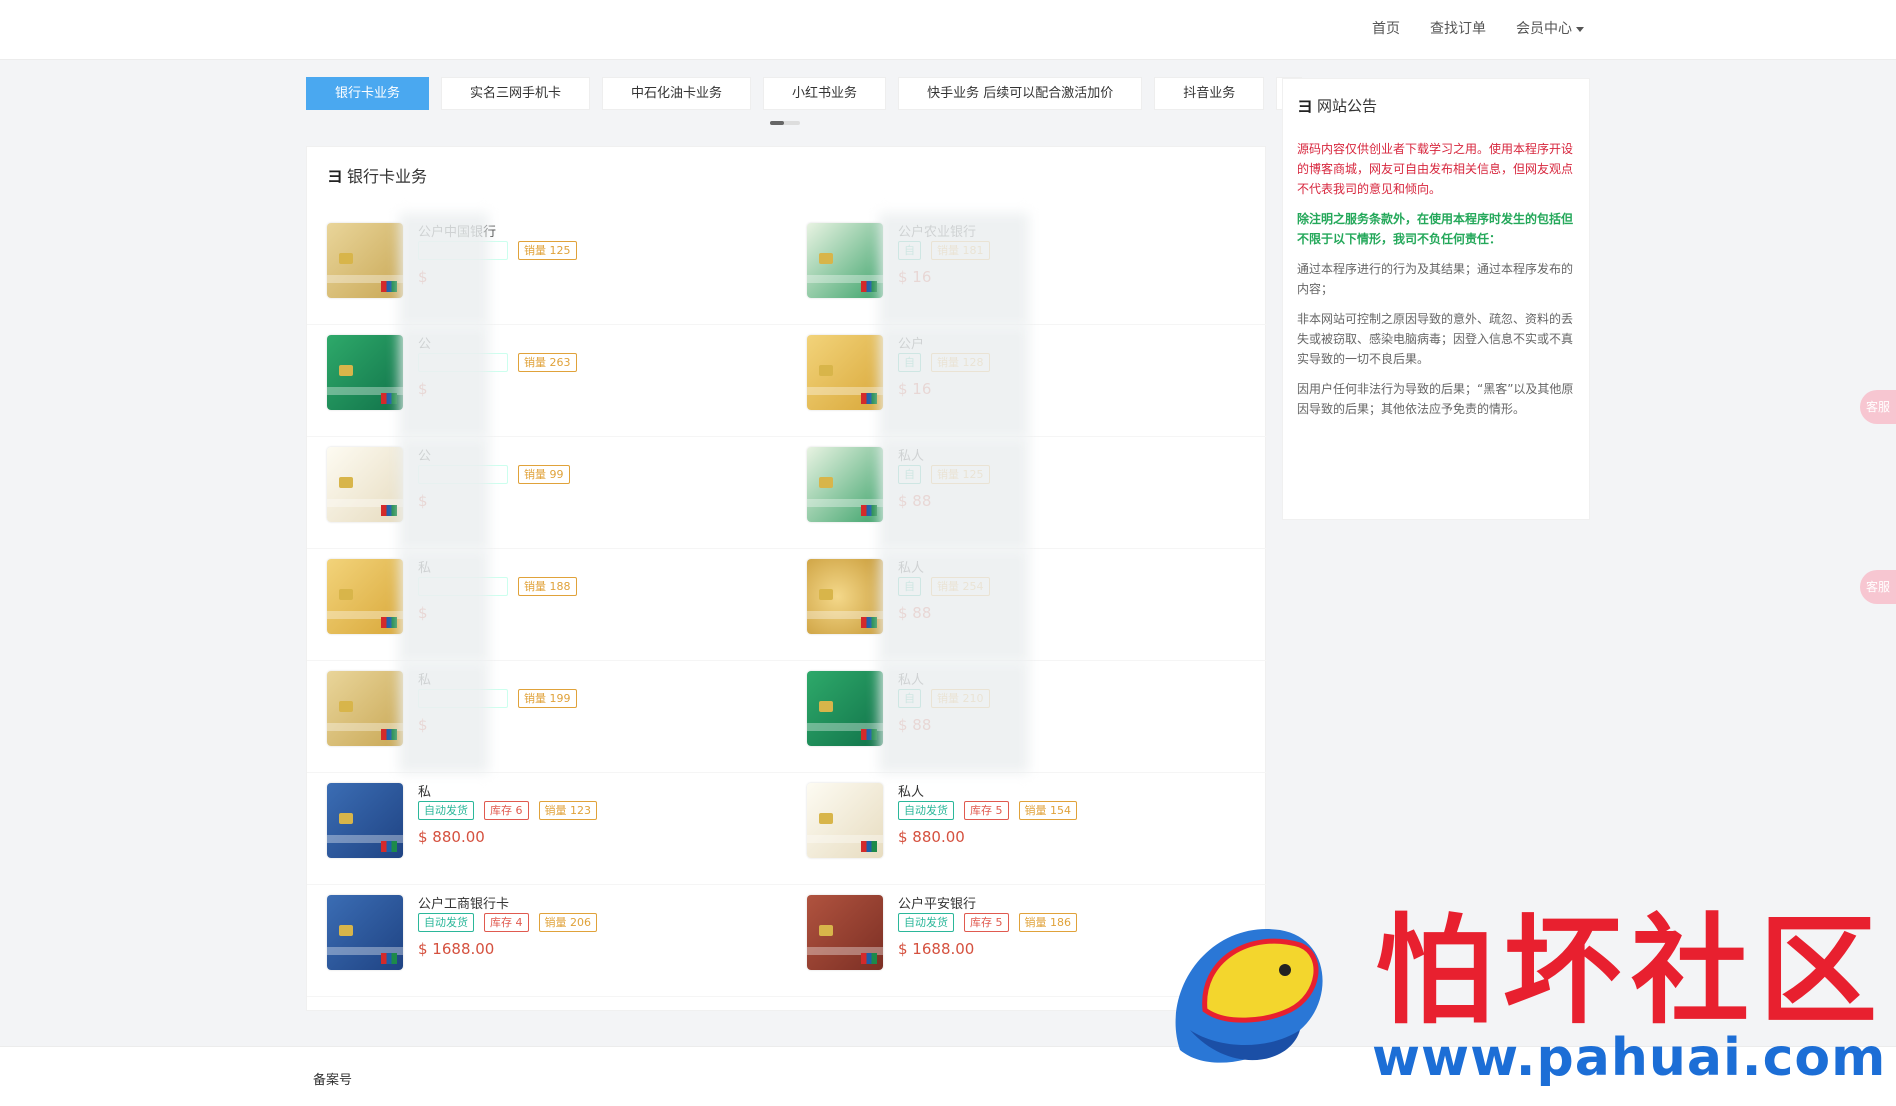 This screenshot has width=1896, height=1106. I want to click on product-name: 私, so click(425, 792).